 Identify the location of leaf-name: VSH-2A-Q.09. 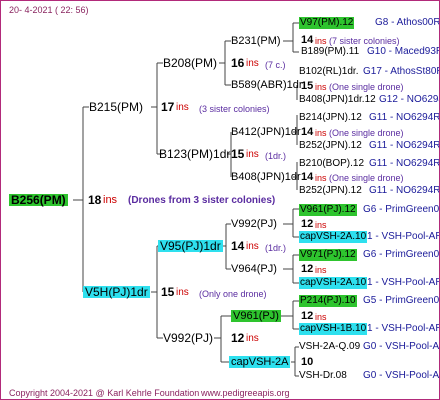
(329, 347).